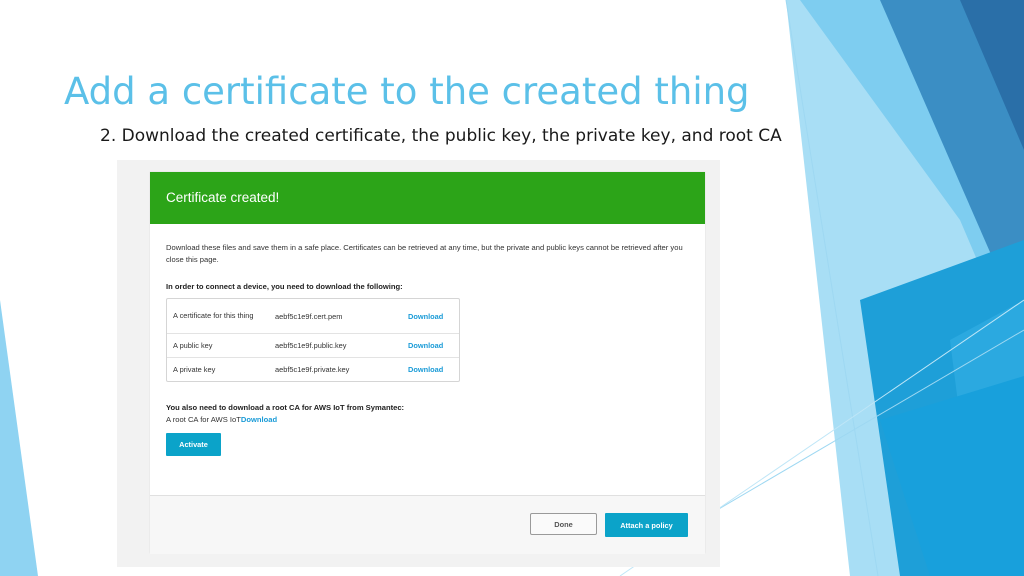  I want to click on slide-title: Add a certificate to the created thing, so click(407, 91).